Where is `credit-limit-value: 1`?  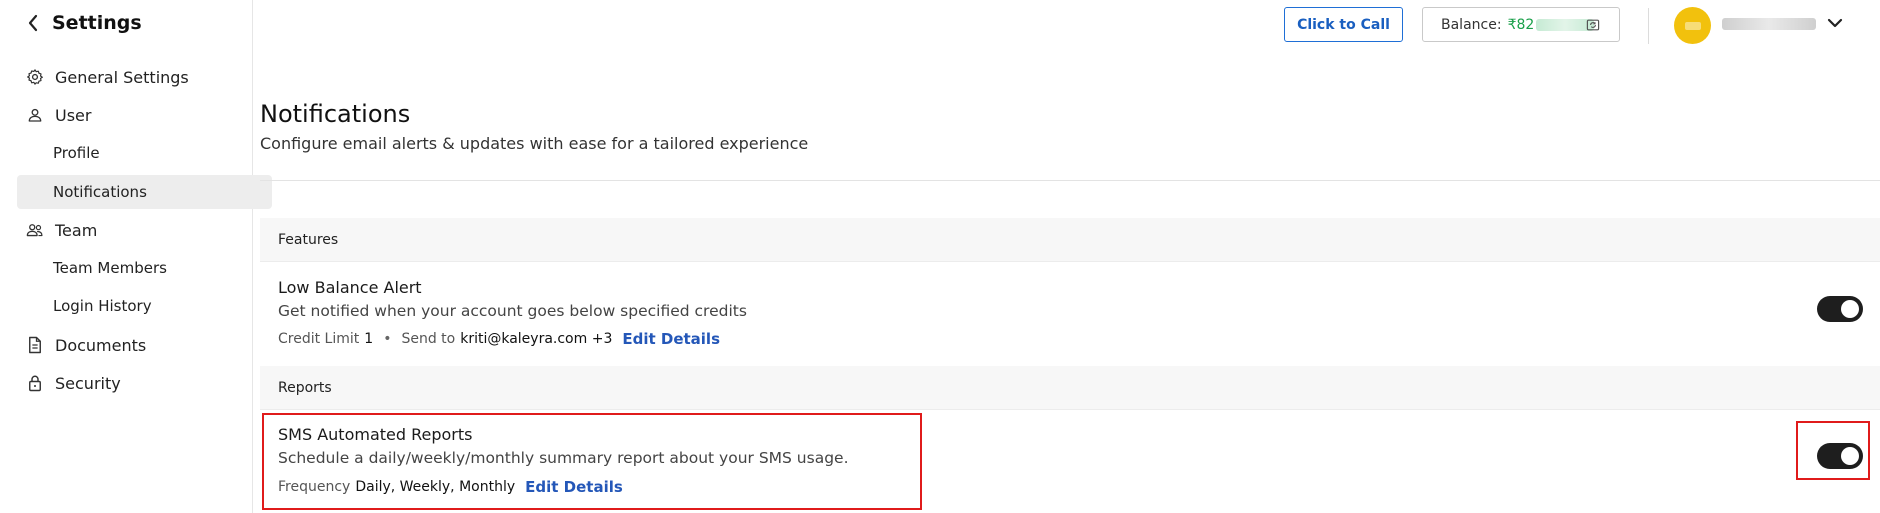
credit-limit-value: 1 is located at coordinates (369, 339).